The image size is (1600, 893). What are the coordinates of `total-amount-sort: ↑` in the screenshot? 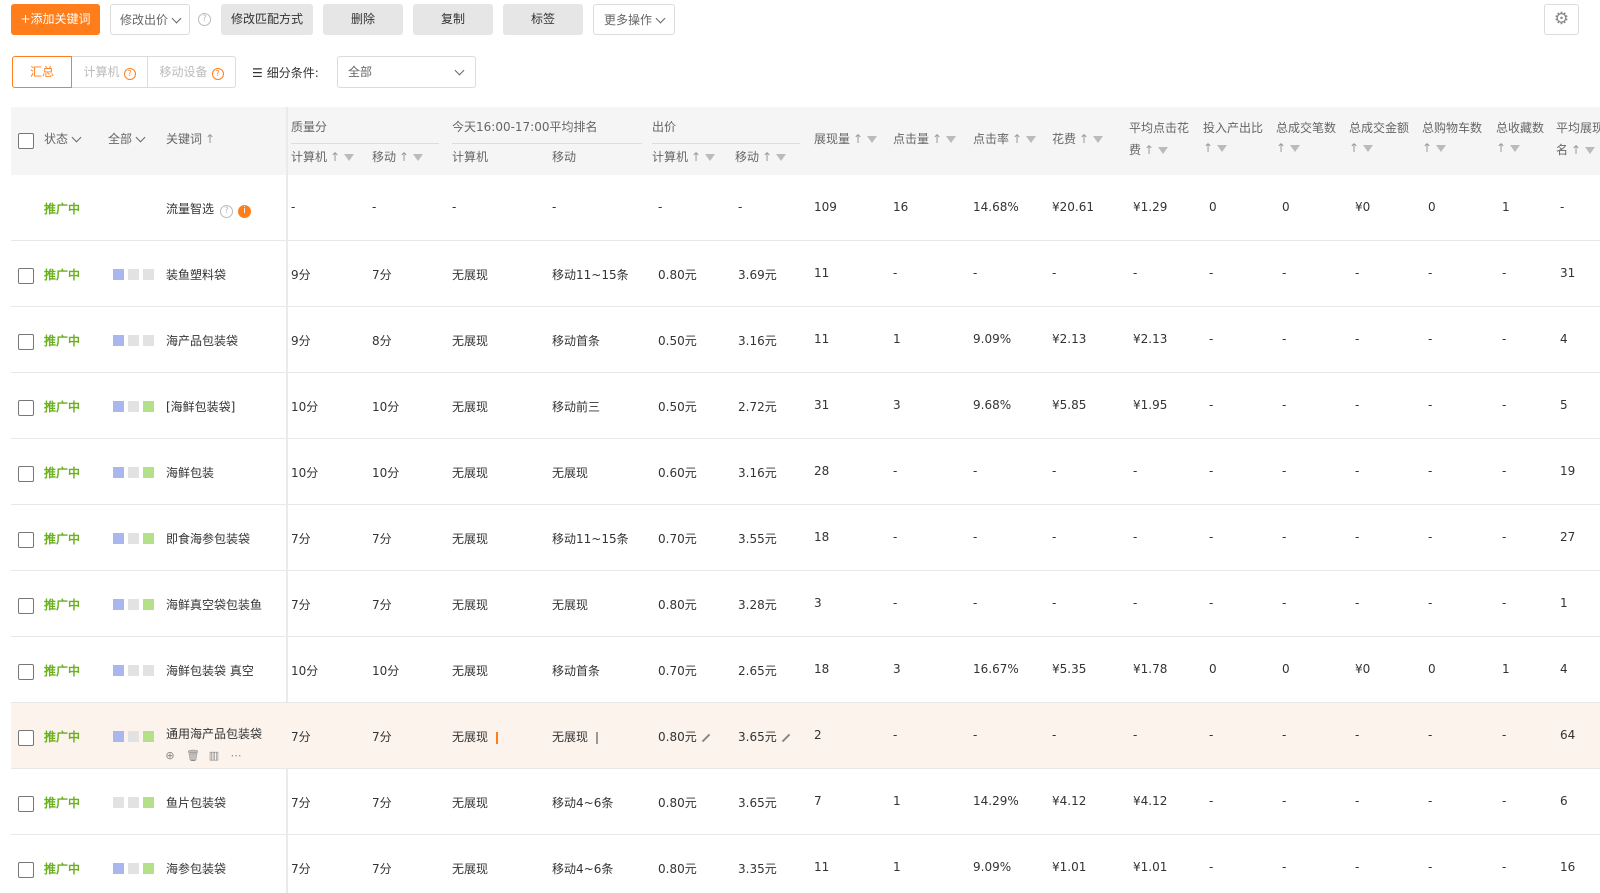 It's located at (1361, 148).